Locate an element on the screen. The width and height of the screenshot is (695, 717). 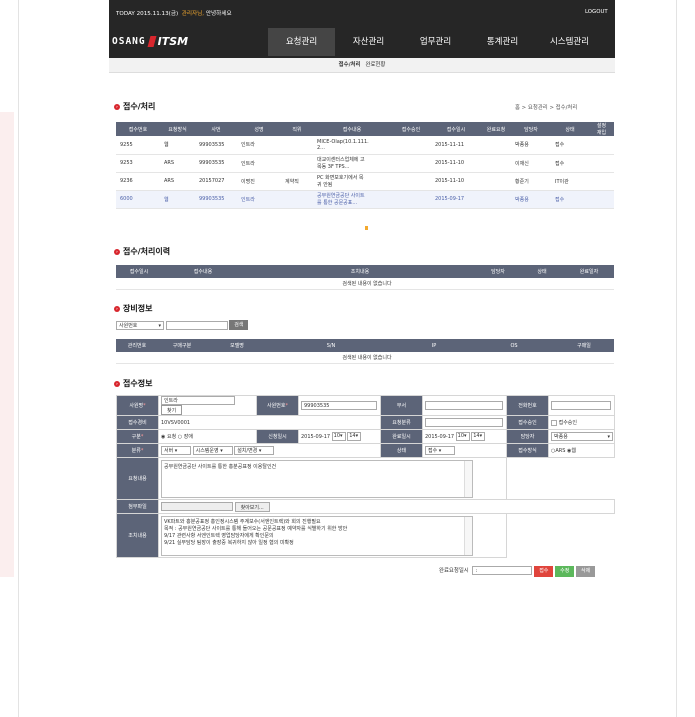
table-cell: 박종용 is located at coordinates (531, 145).